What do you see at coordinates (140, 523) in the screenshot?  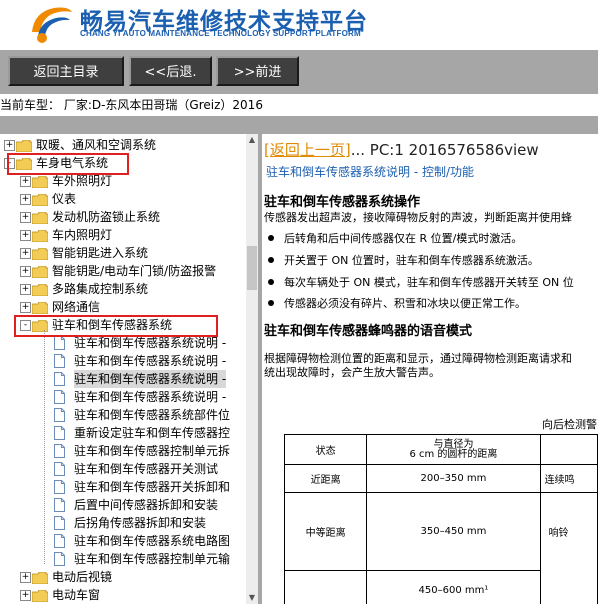 I see `tree-item-label: 后拐角传感器拆卸和安装` at bounding box center [140, 523].